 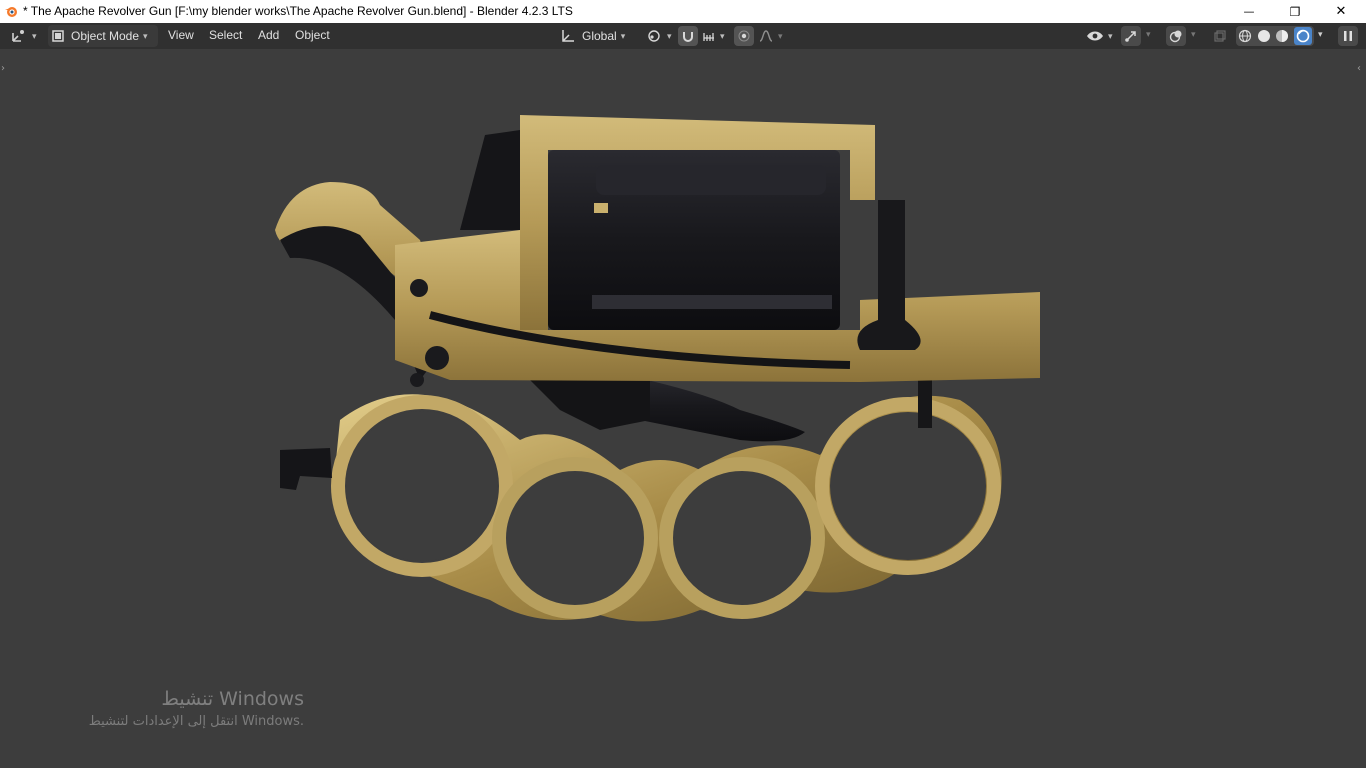 I want to click on activation-watermark-subtitle: انتقل إلى الإعدادات لتنشيط Windows., so click(x=196, y=721).